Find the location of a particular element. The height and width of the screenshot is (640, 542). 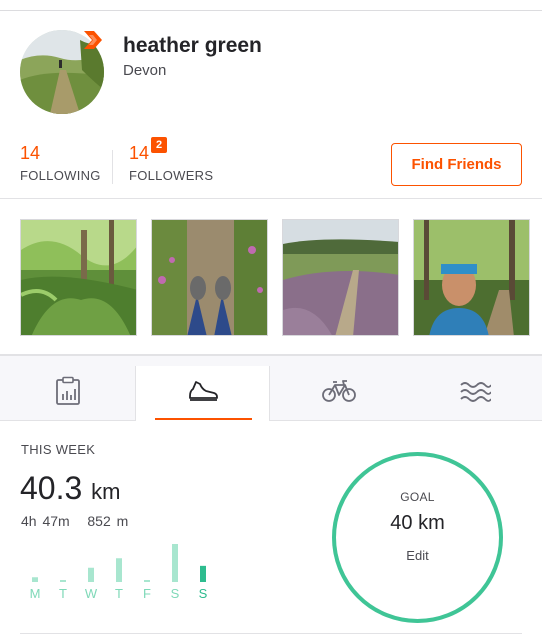

bottom-divider is located at coordinates (271, 633).